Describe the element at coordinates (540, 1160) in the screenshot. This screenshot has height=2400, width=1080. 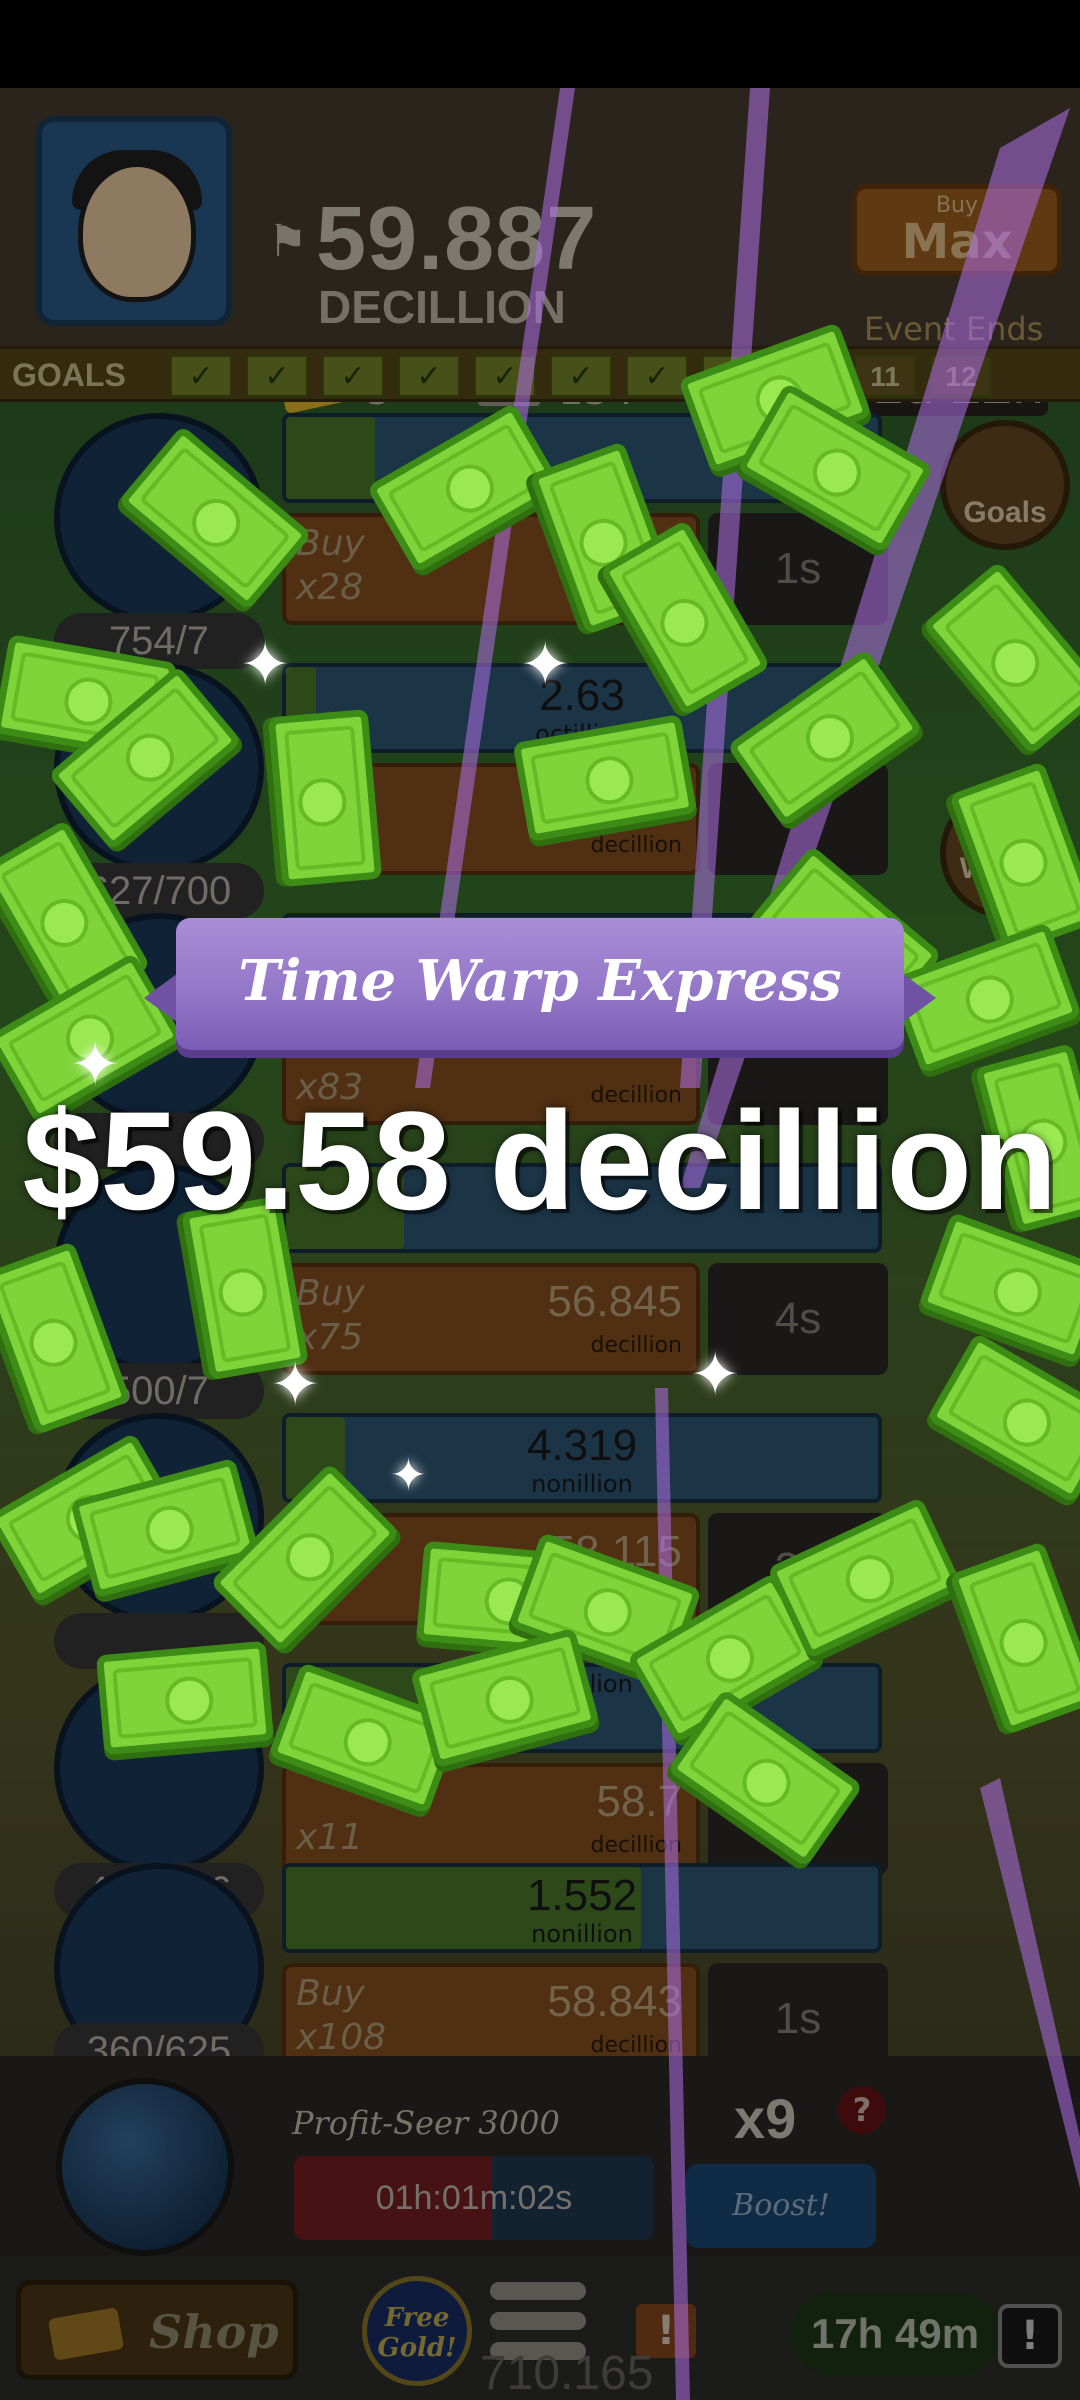
I see `reward-amount: $59.58 decillion` at that location.